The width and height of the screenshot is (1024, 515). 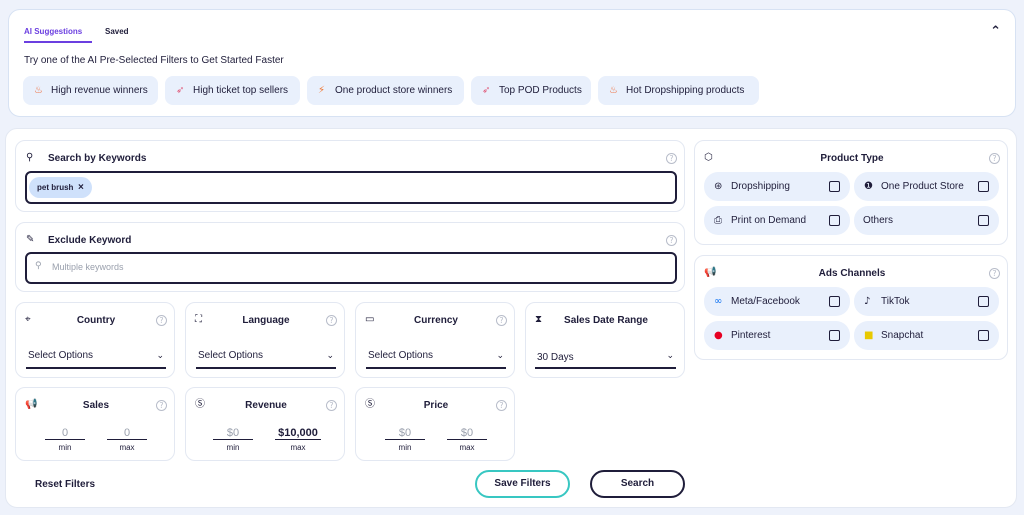 I want to click on option-print-on-demand: ⎙ Print on Demand, so click(x=777, y=220).